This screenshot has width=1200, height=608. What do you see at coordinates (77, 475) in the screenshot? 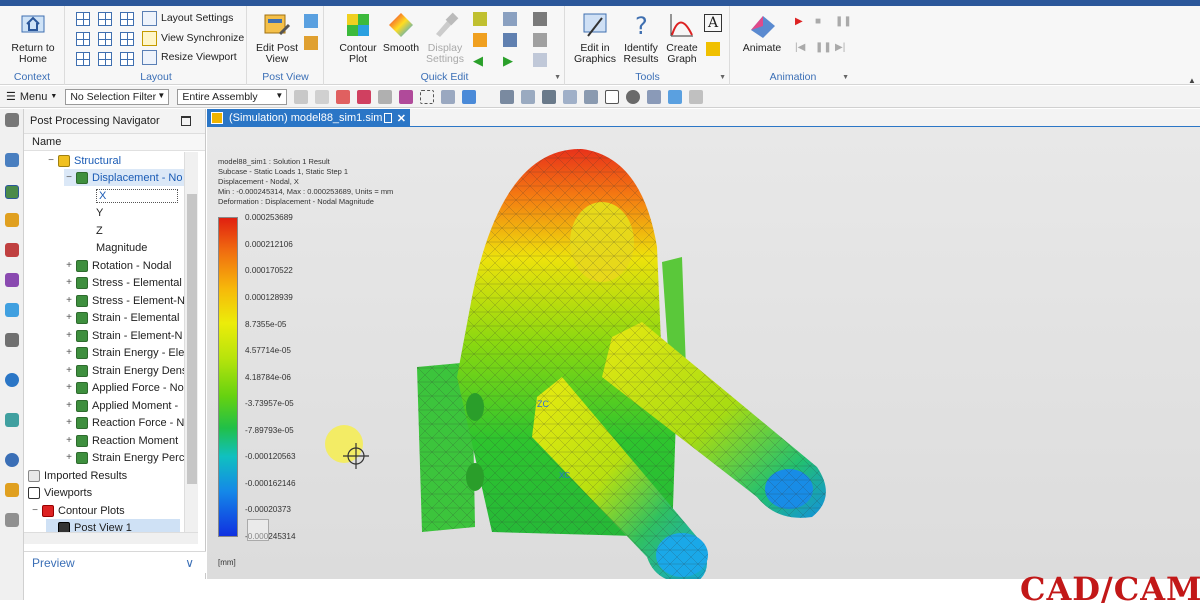
I see `tree-item-imported-results: Imported Results` at bounding box center [77, 475].